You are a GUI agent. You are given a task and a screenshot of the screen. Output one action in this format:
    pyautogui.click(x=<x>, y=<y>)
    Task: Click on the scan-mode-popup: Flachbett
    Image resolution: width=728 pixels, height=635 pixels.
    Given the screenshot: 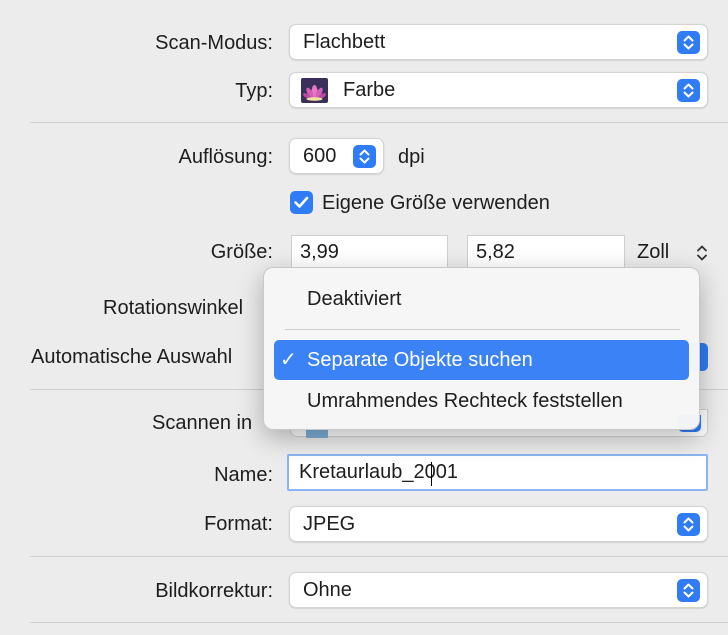 What is the action you would take?
    pyautogui.click(x=498, y=42)
    